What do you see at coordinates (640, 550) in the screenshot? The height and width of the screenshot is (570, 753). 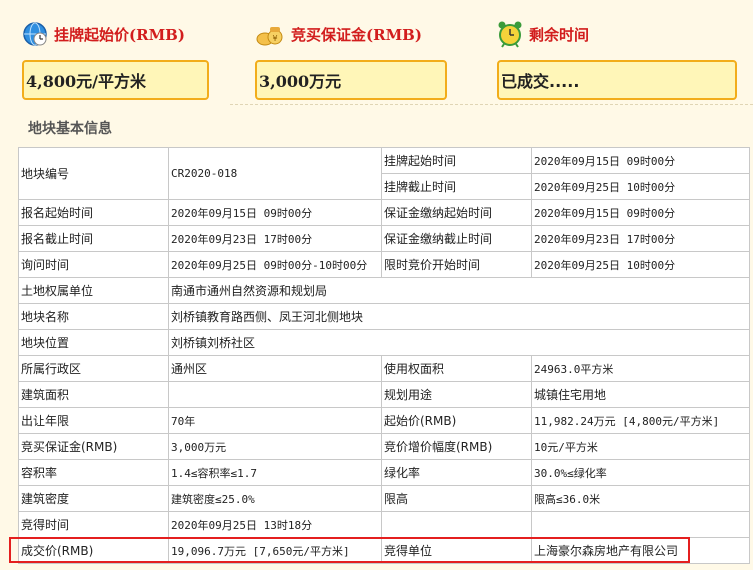 I see `value-cell: 上海豪尔森房地产有限公司` at bounding box center [640, 550].